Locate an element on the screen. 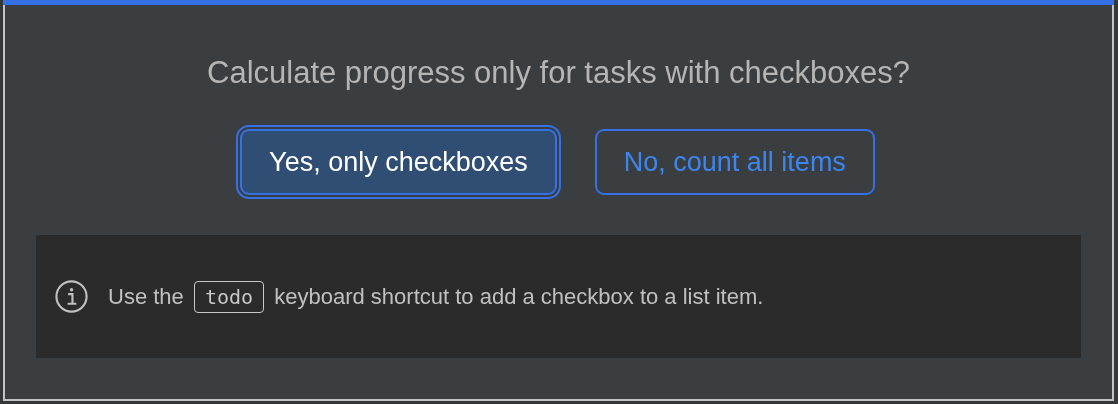 This screenshot has height=404, width=1118. notice-text: Use the todo keyboard shortcut to add a checkbox to a list item. is located at coordinates (436, 296).